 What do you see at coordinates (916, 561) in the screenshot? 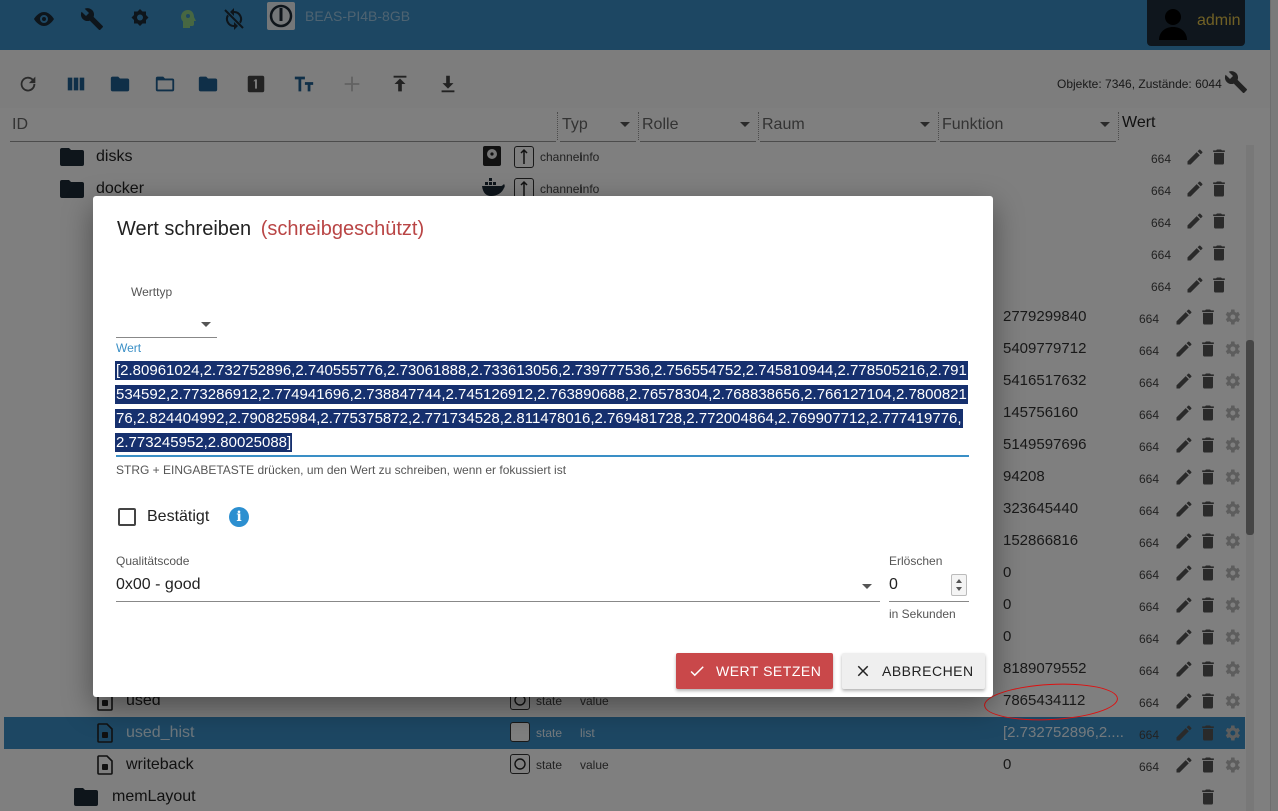
I see `expire-label: Erlöschen` at bounding box center [916, 561].